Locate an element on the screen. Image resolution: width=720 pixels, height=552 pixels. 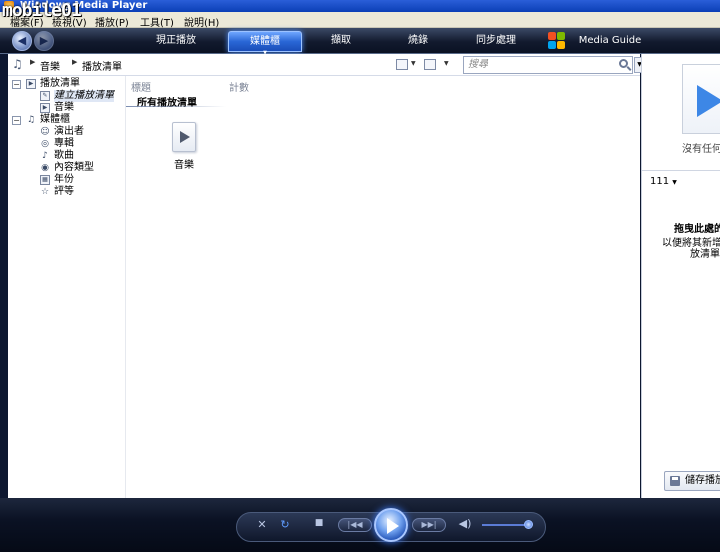
list-pane: 沒有任何項 111 ▼ 拖曳此處的 以便將其新增到 放清單 儲存播放 is located at coordinates (680, 276).